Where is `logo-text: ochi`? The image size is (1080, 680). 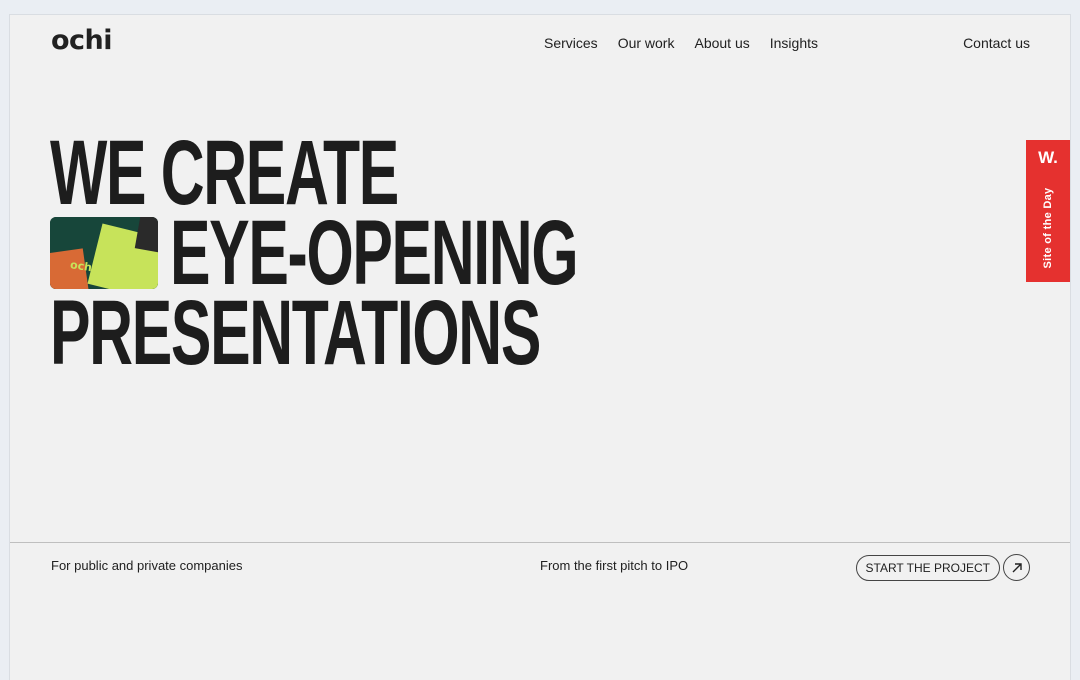 logo-text: ochi is located at coordinates (82, 40).